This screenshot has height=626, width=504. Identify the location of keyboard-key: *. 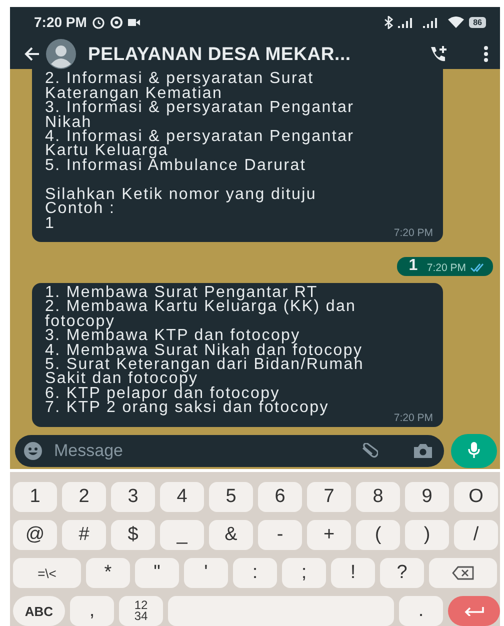
(108, 573).